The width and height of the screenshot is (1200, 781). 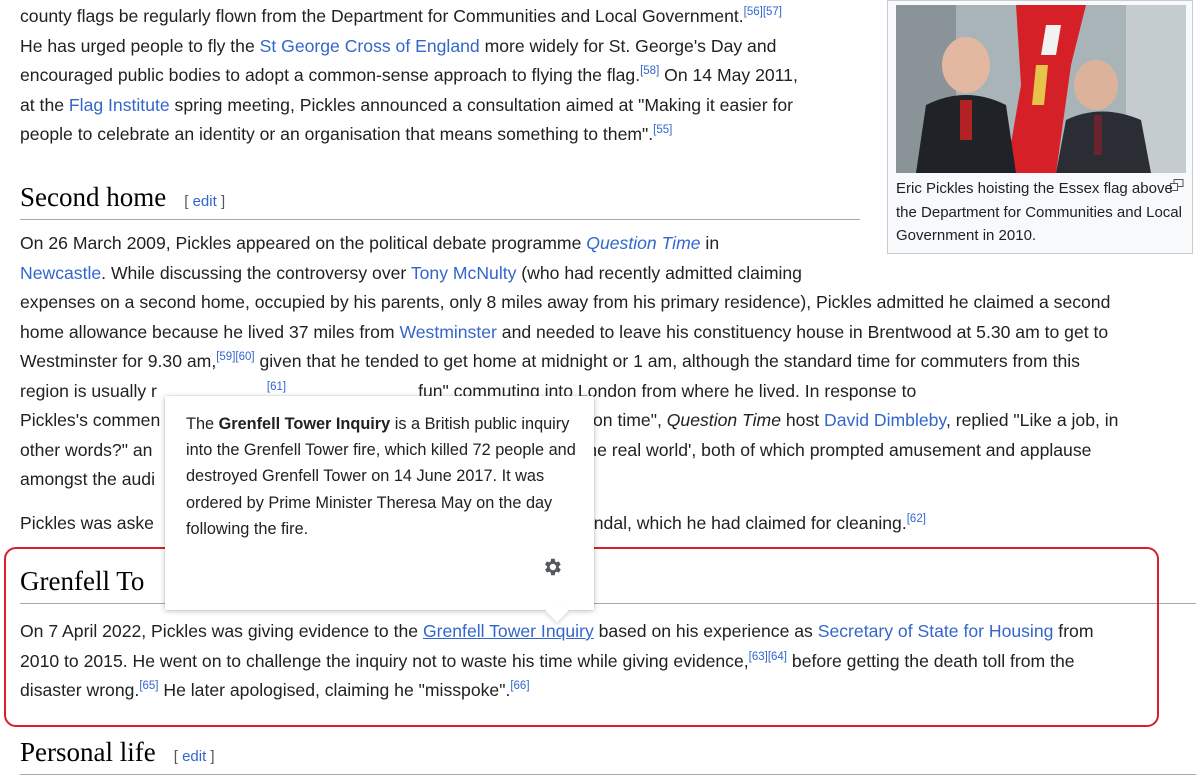 What do you see at coordinates (885, 420) in the screenshot?
I see `link-david-dimbleby: David Dimbleby` at bounding box center [885, 420].